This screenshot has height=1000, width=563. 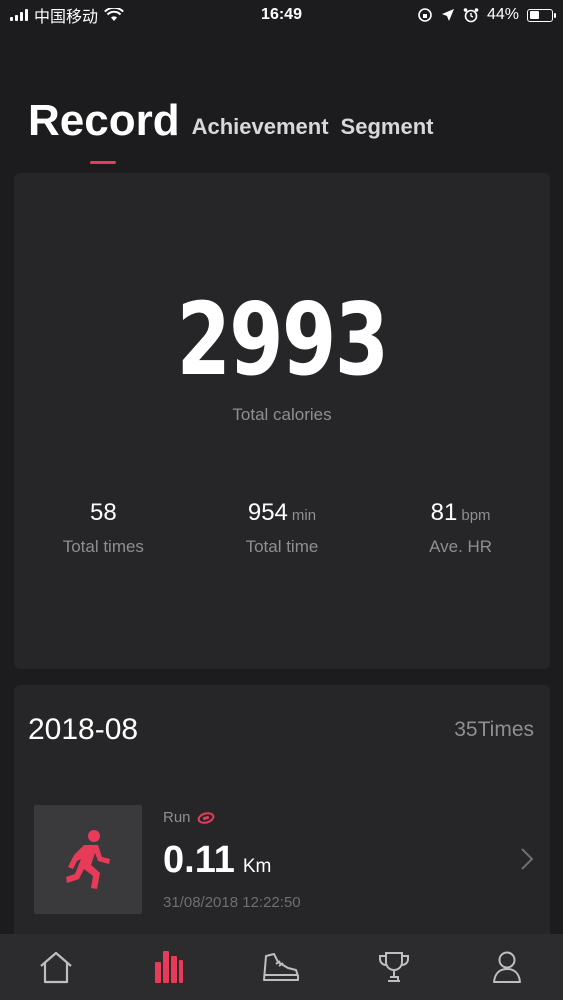 I want to click on signal-icon, so click(x=19, y=15).